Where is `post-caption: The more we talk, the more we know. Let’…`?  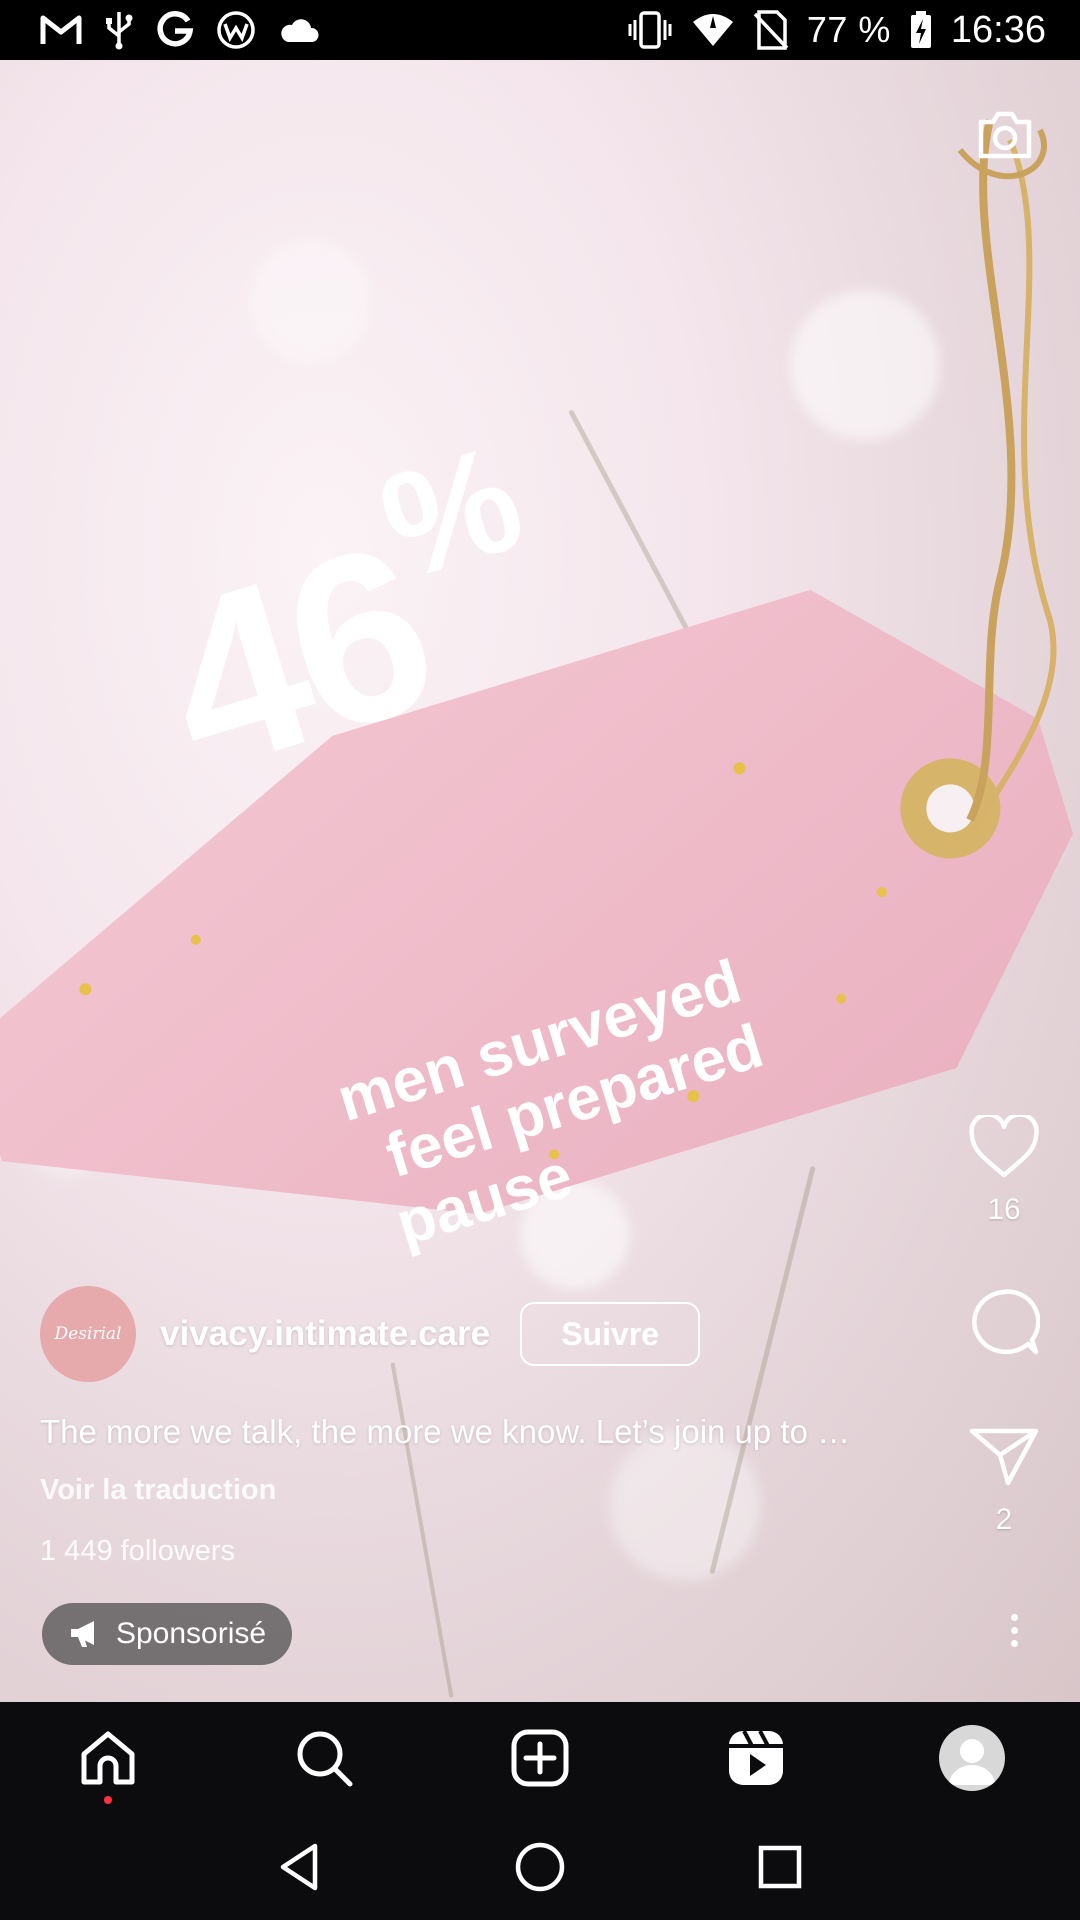 post-caption: The more we talk, the more we know. Let’… is located at coordinates (490, 1432).